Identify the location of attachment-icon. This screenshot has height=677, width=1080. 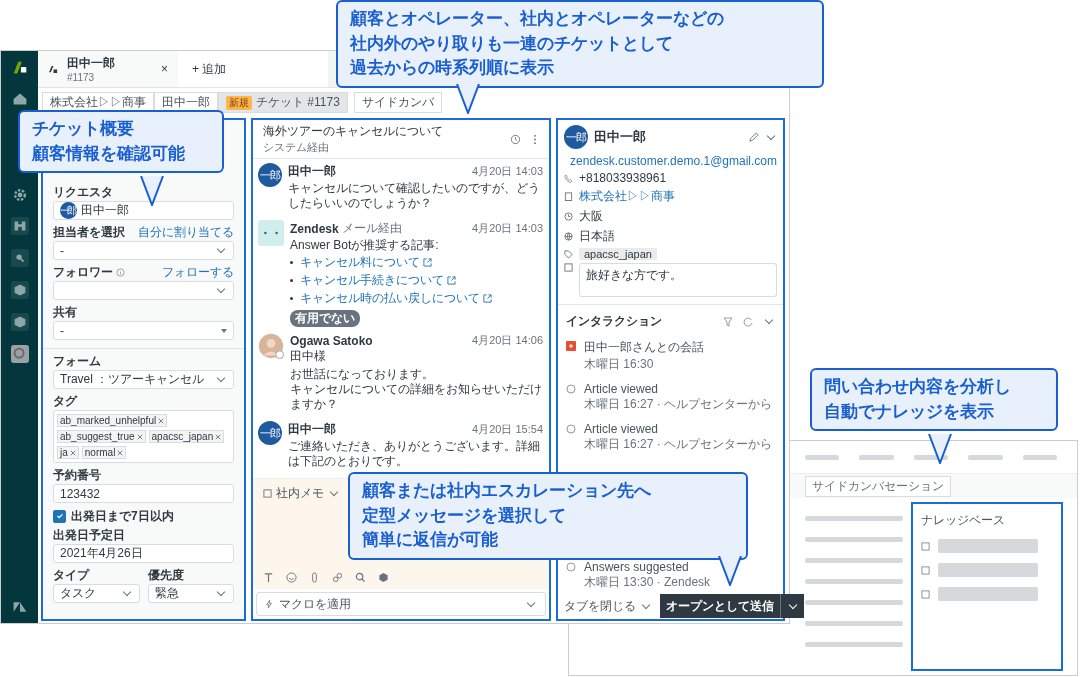
(314, 577).